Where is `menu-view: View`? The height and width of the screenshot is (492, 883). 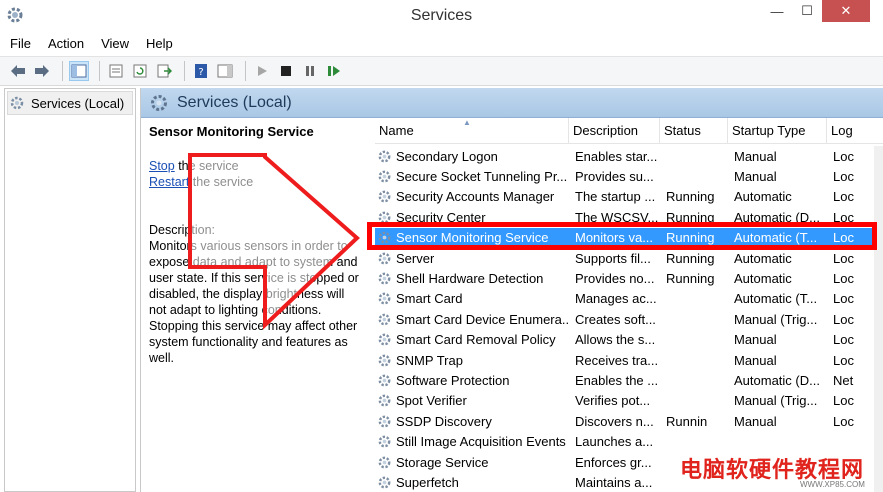 menu-view: View is located at coordinates (115, 43).